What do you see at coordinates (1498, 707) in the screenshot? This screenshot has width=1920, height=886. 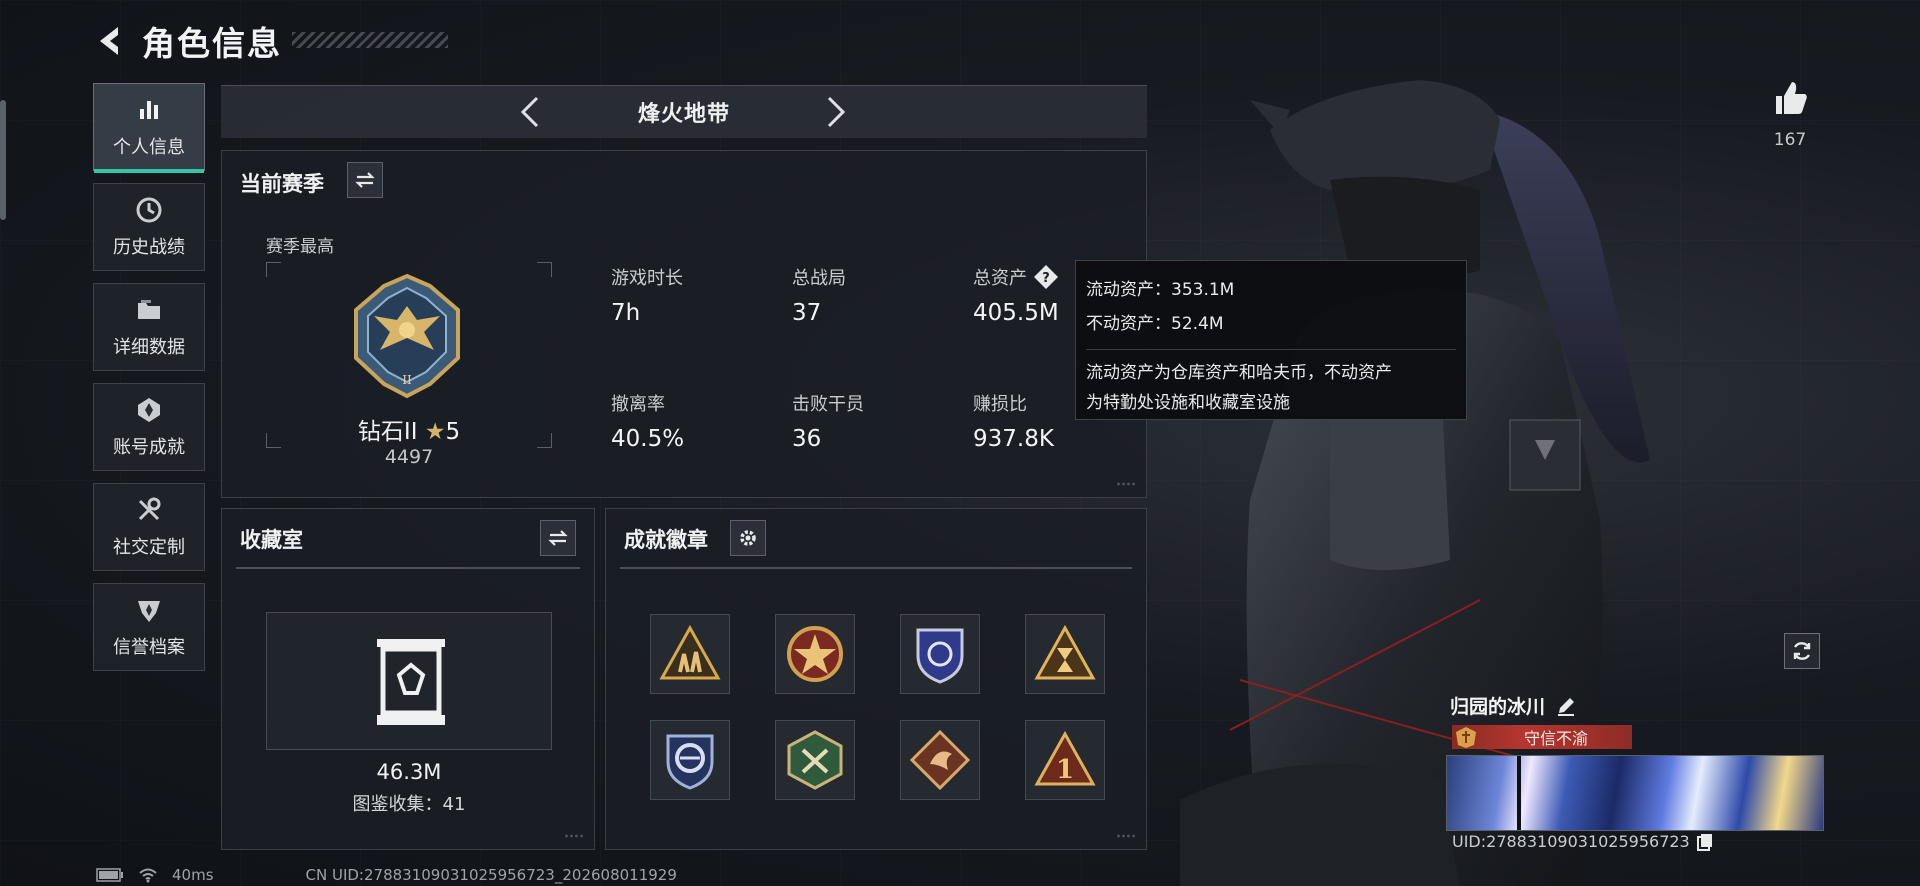 I see `player-name: 归园的冰川` at bounding box center [1498, 707].